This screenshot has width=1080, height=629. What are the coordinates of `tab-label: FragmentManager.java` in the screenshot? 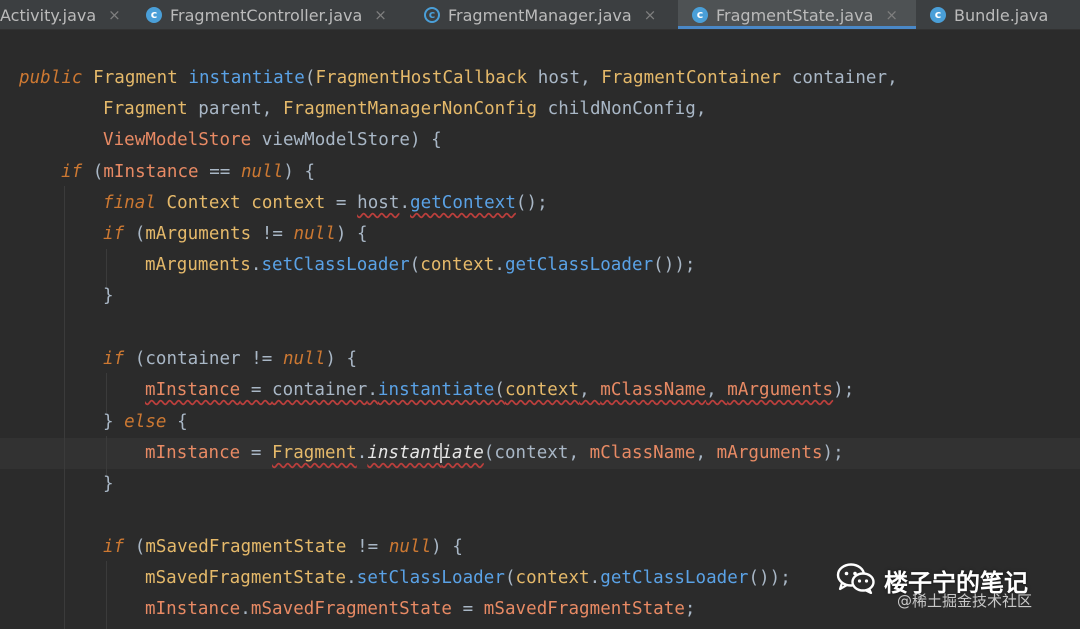 It's located at (540, 15).